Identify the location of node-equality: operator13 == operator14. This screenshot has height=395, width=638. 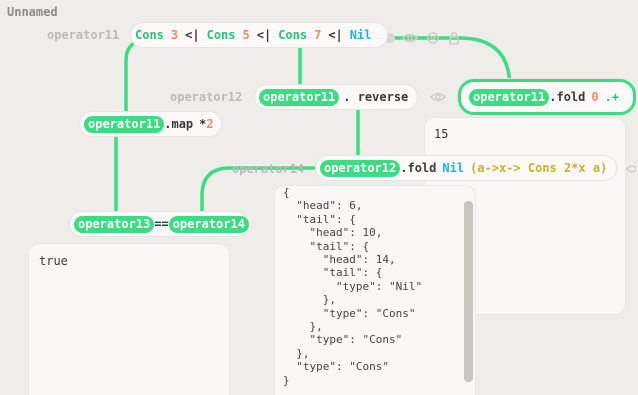
(159, 224).